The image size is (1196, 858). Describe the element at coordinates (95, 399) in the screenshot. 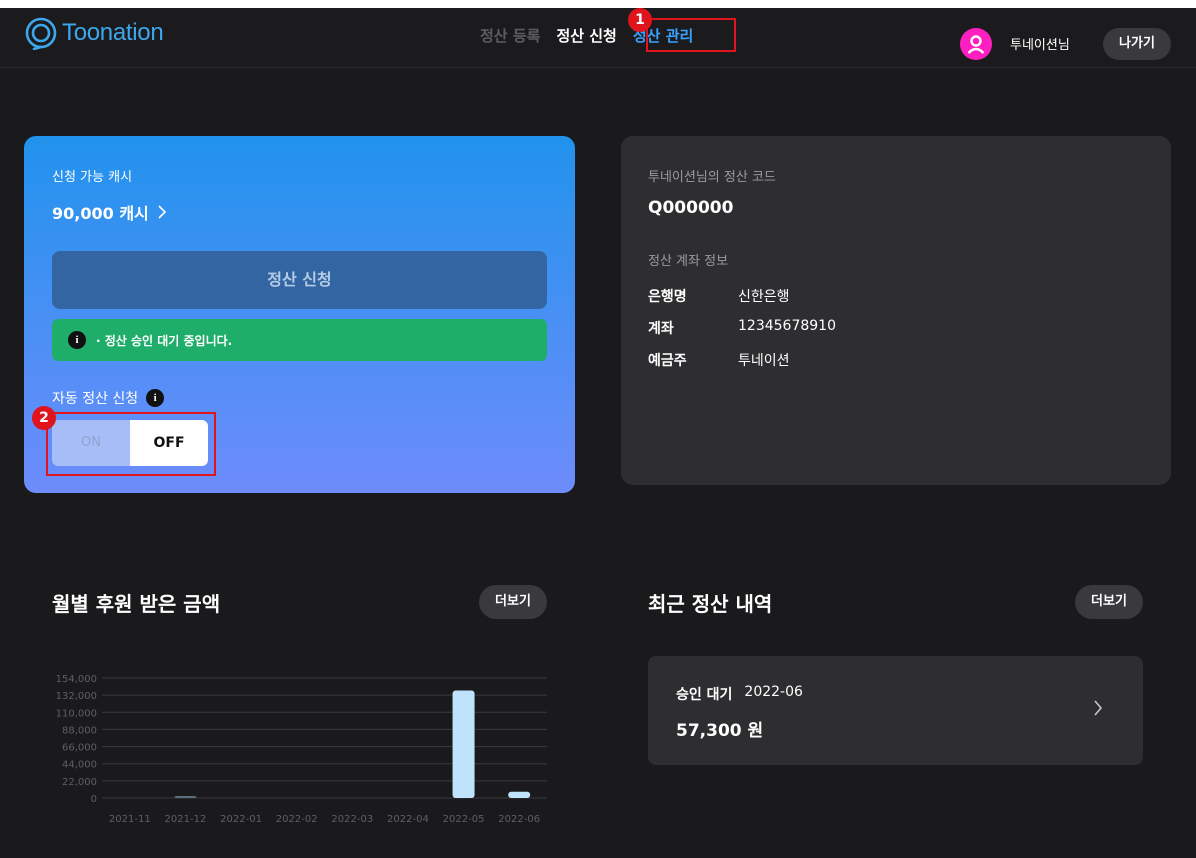

I see `auto-settlement-text: 자동 정산 신청` at that location.